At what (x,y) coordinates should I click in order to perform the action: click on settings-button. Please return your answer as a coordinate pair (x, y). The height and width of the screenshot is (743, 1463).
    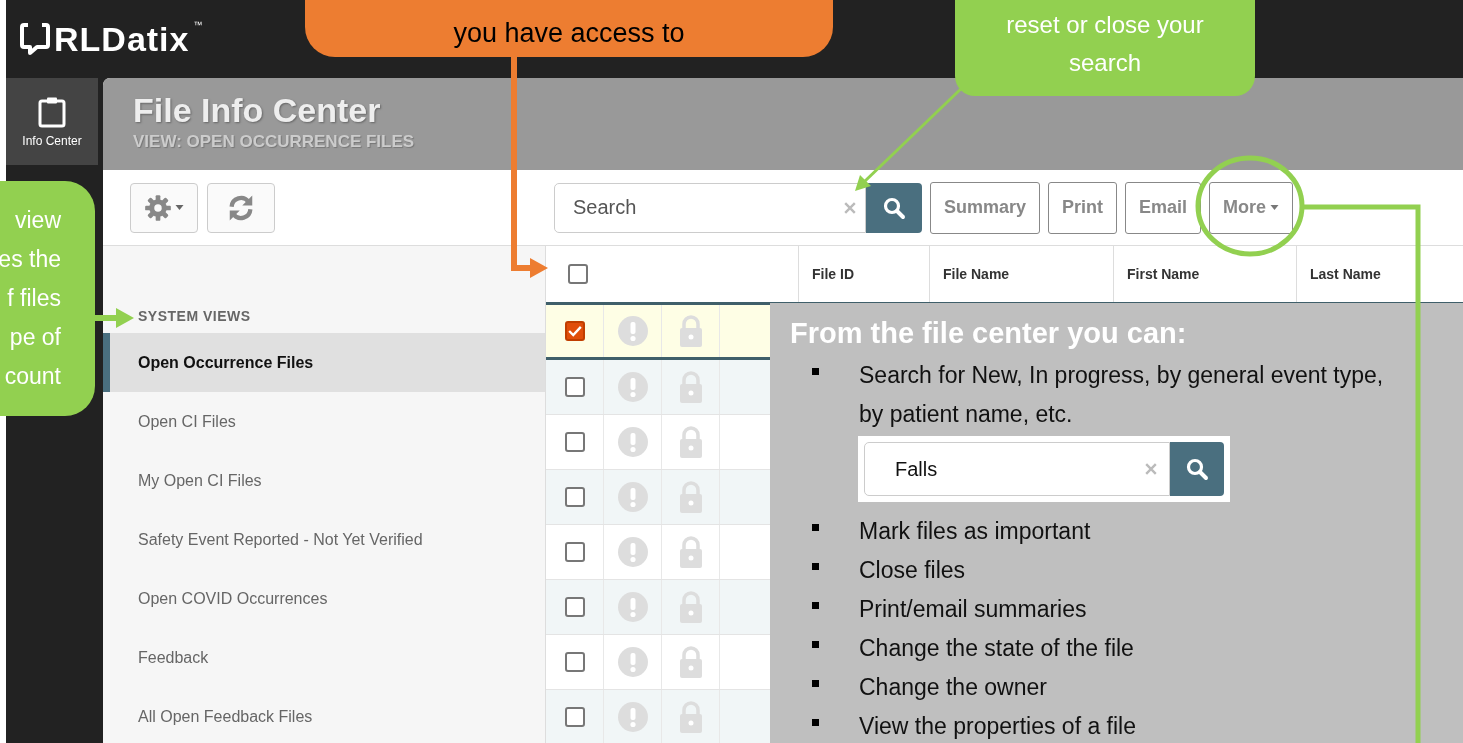
    Looking at the image, I should click on (164, 207).